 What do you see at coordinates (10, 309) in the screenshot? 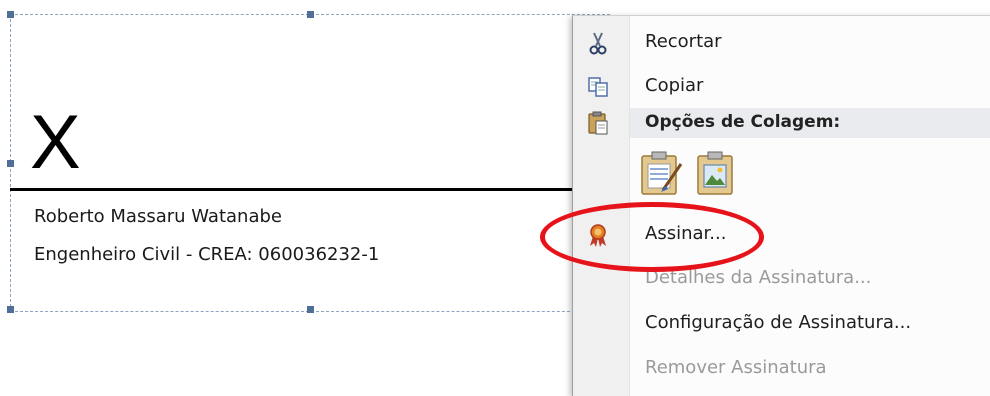
I see `resize-handle-bottom-left` at bounding box center [10, 309].